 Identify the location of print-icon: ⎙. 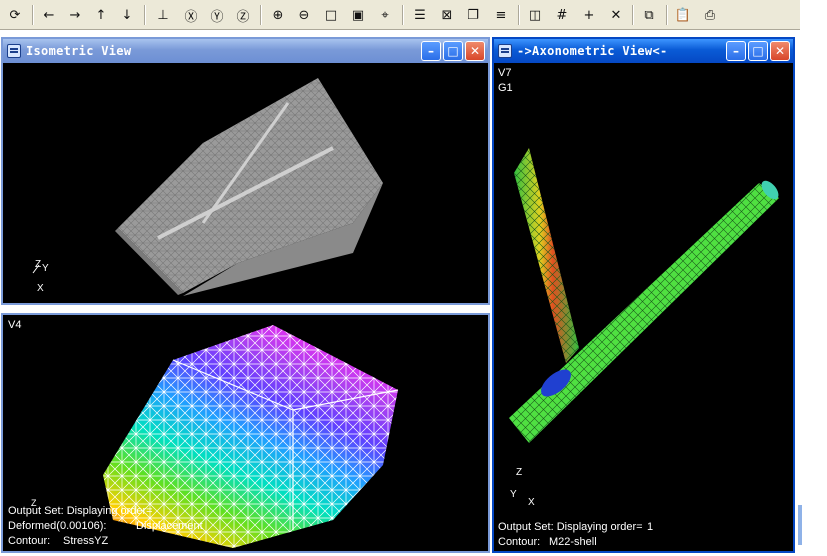
(710, 15).